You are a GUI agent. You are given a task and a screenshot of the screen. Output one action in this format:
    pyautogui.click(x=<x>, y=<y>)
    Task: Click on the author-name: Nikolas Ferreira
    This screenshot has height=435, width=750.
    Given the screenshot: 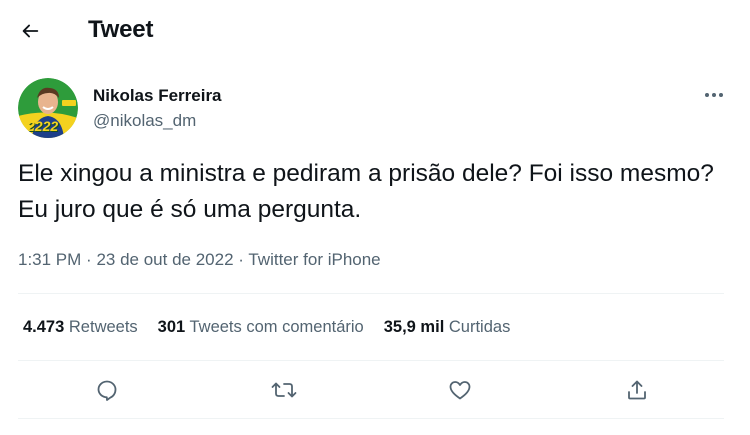 What is the action you would take?
    pyautogui.click(x=157, y=96)
    